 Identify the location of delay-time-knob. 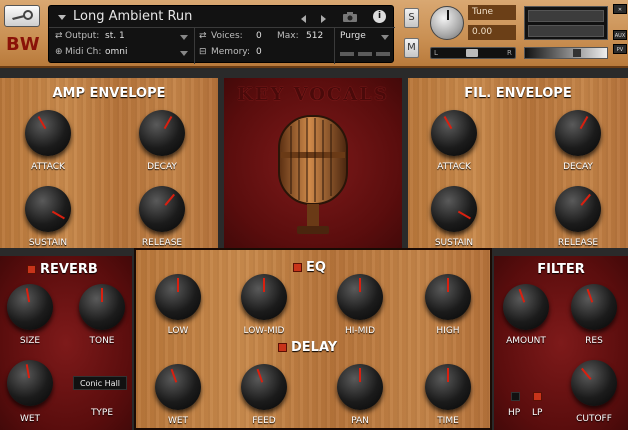
(448, 387).